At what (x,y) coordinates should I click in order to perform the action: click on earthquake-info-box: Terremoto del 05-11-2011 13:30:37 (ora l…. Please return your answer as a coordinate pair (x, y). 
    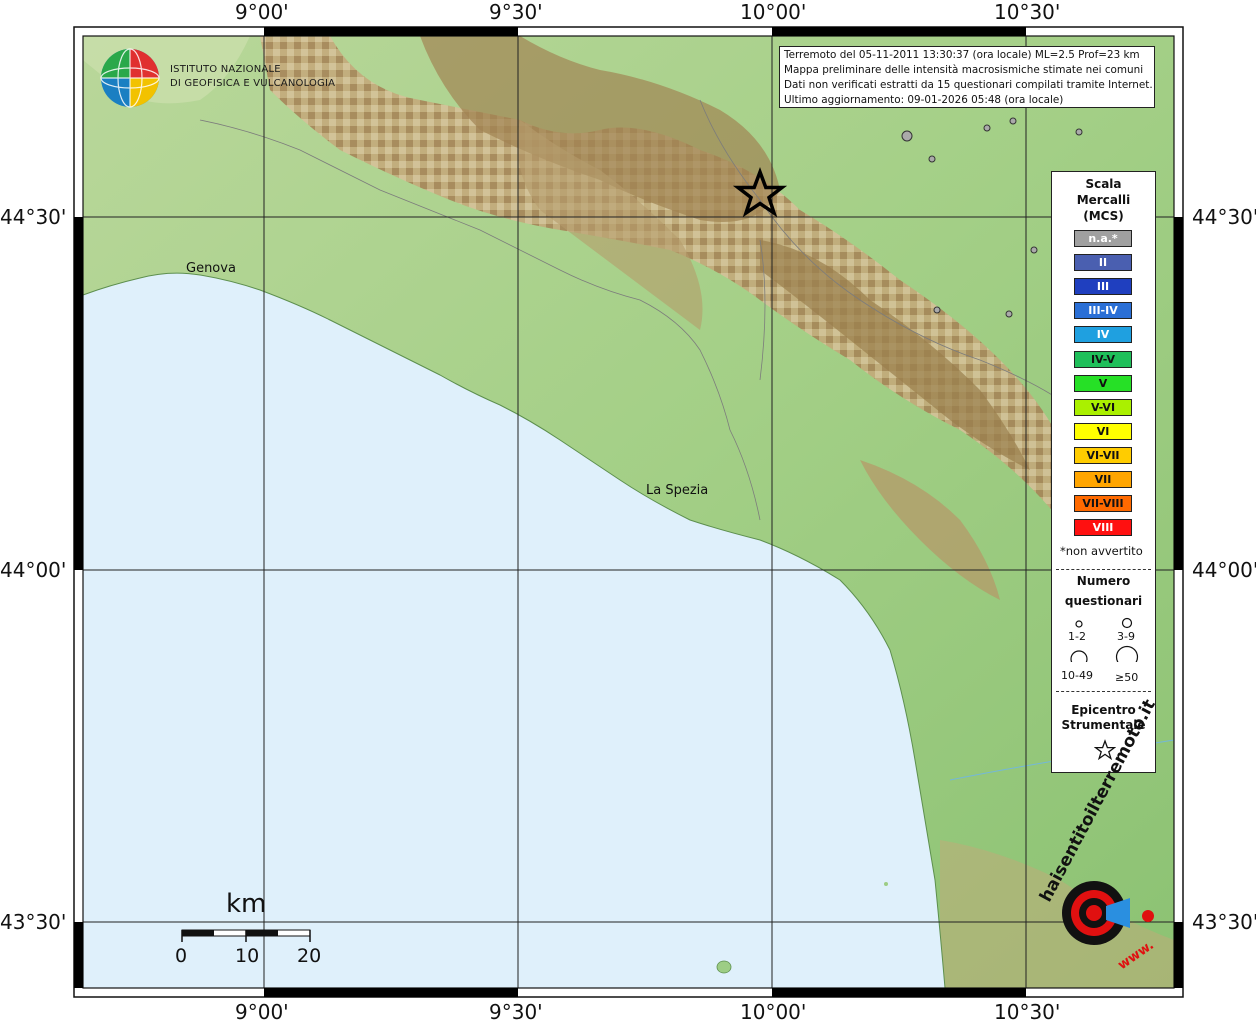
    Looking at the image, I should click on (967, 77).